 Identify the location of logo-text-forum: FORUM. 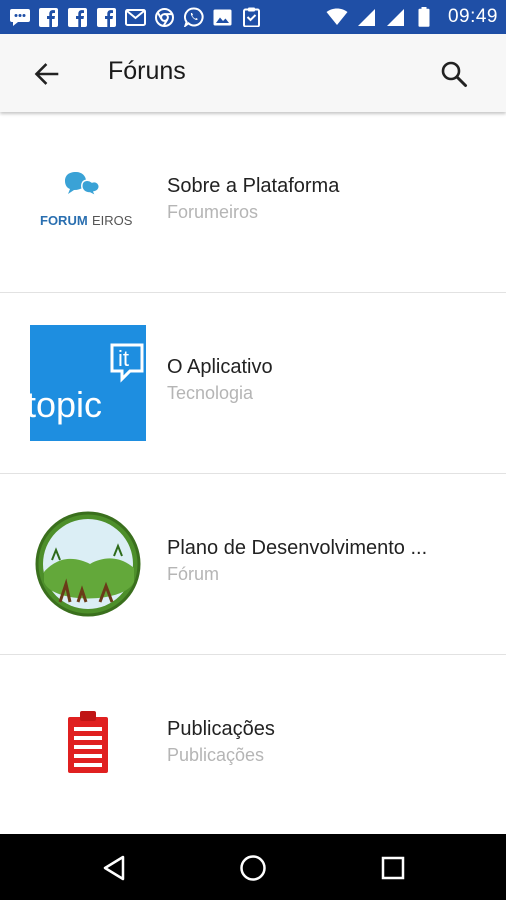
(64, 220).